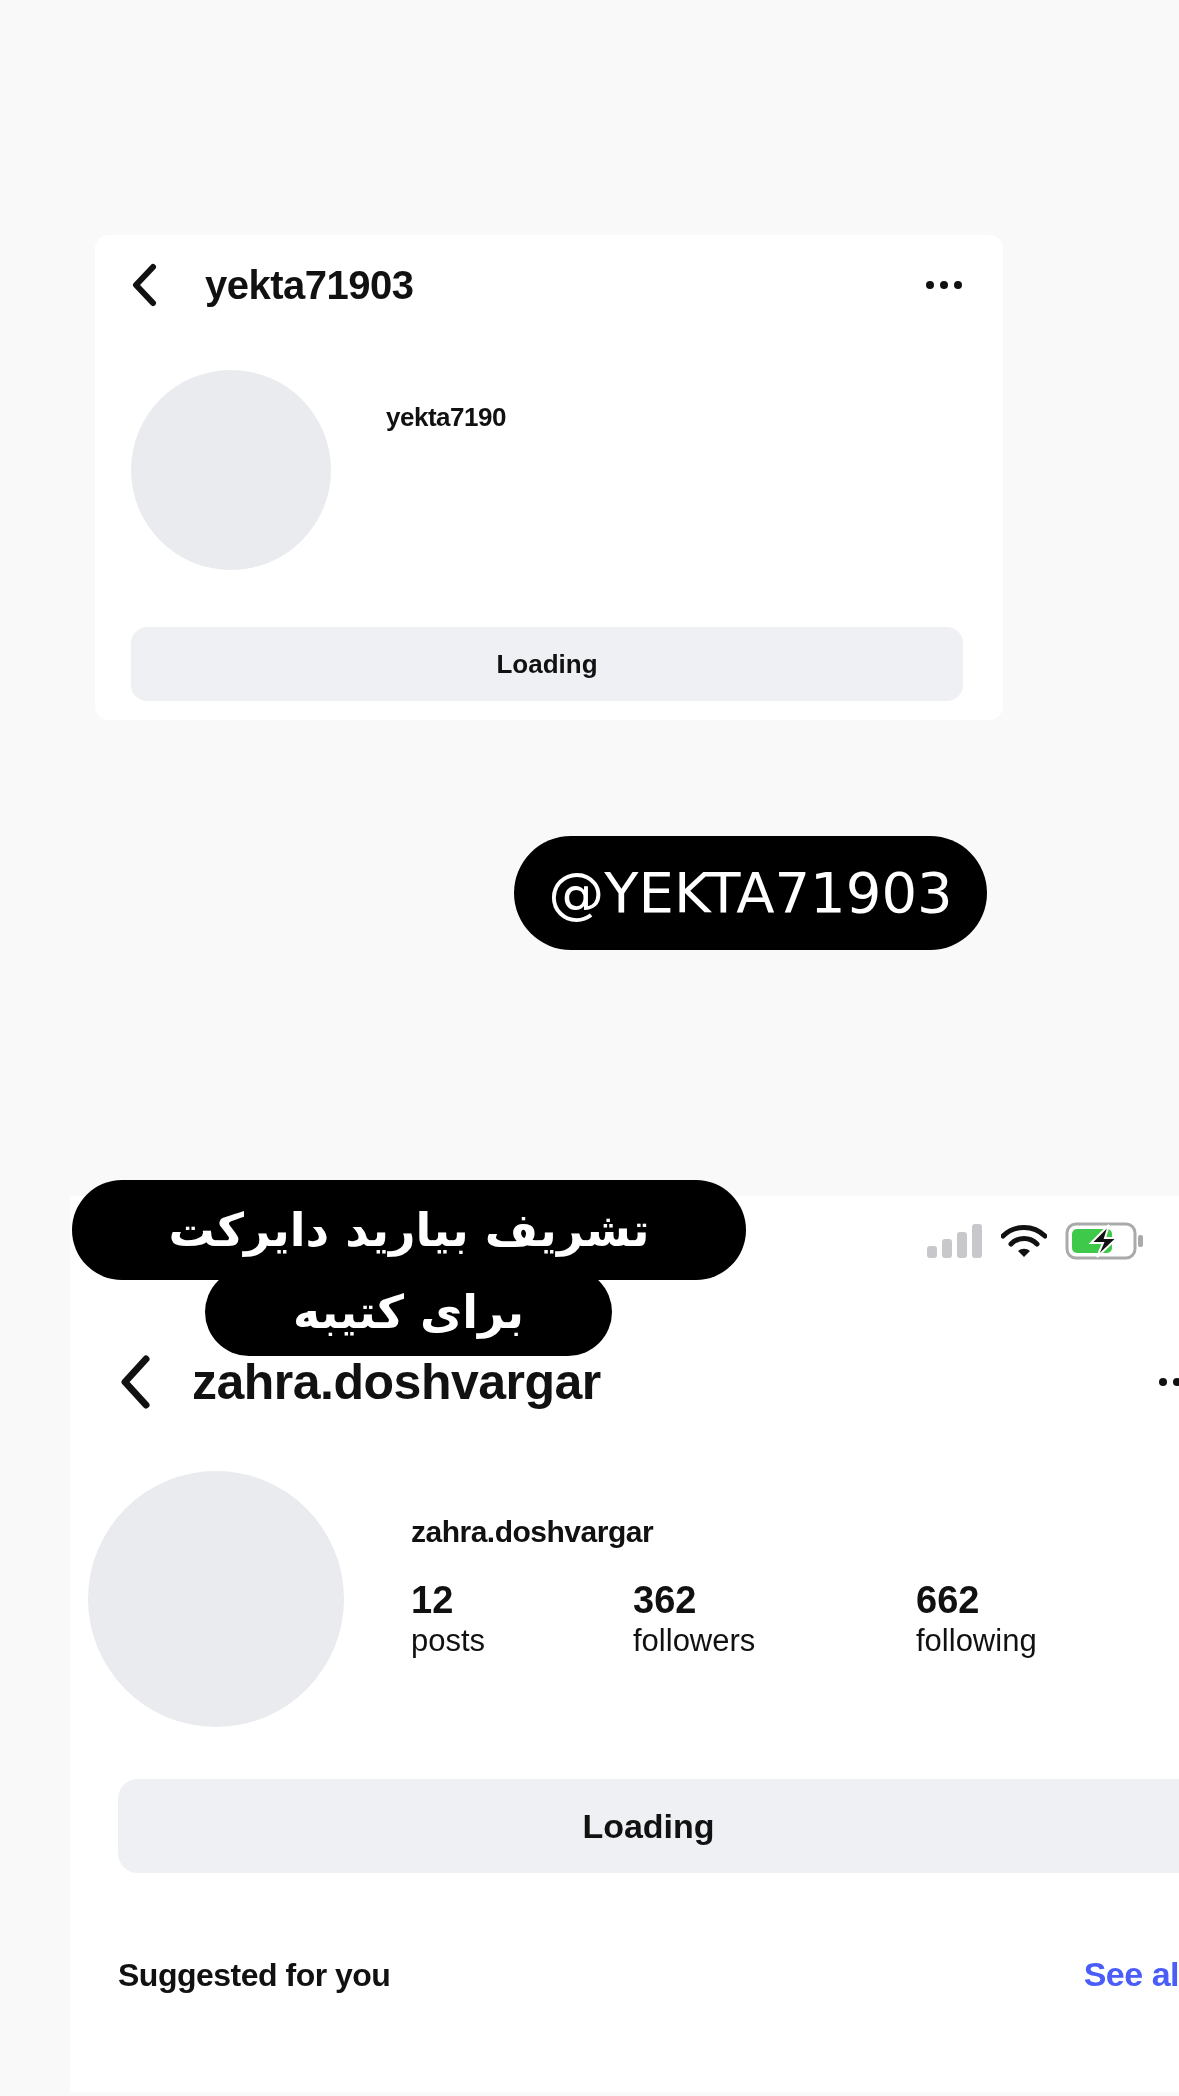 The width and height of the screenshot is (1179, 2096). I want to click on signal-icon, so click(955, 1241).